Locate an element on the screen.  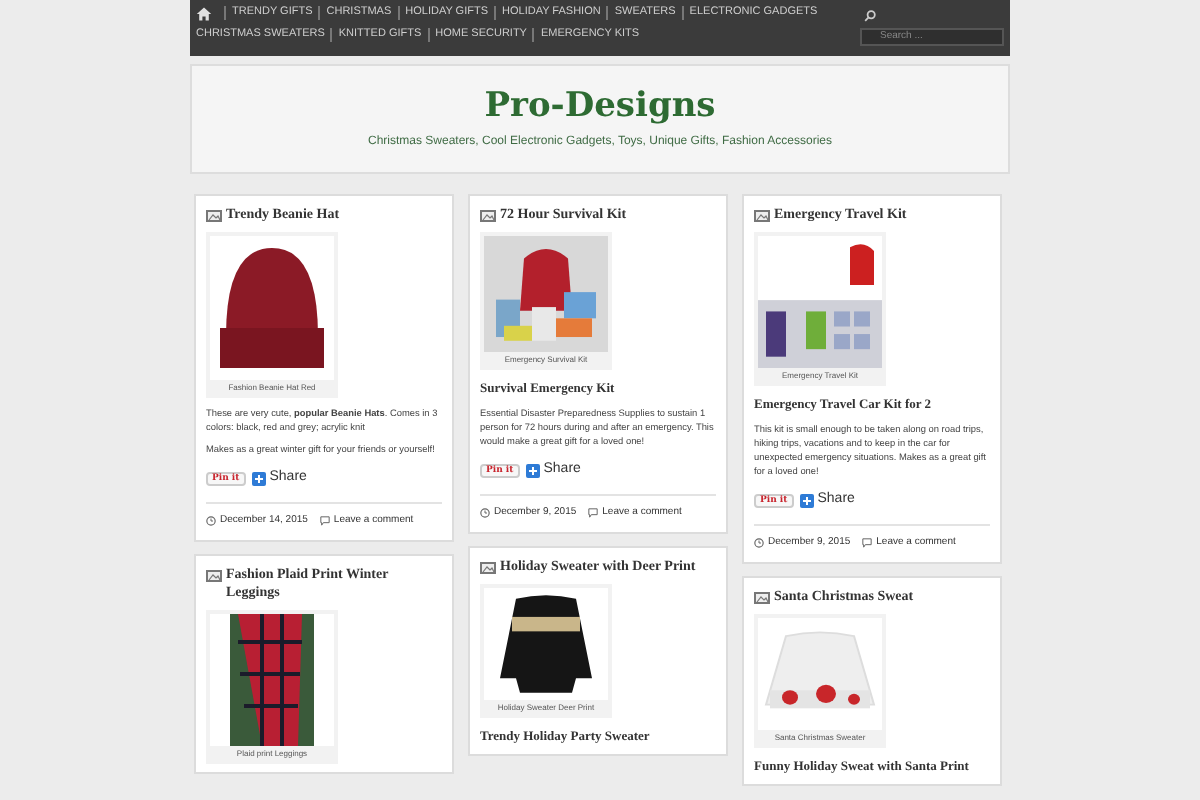
search-icon is located at coordinates (870, 15).